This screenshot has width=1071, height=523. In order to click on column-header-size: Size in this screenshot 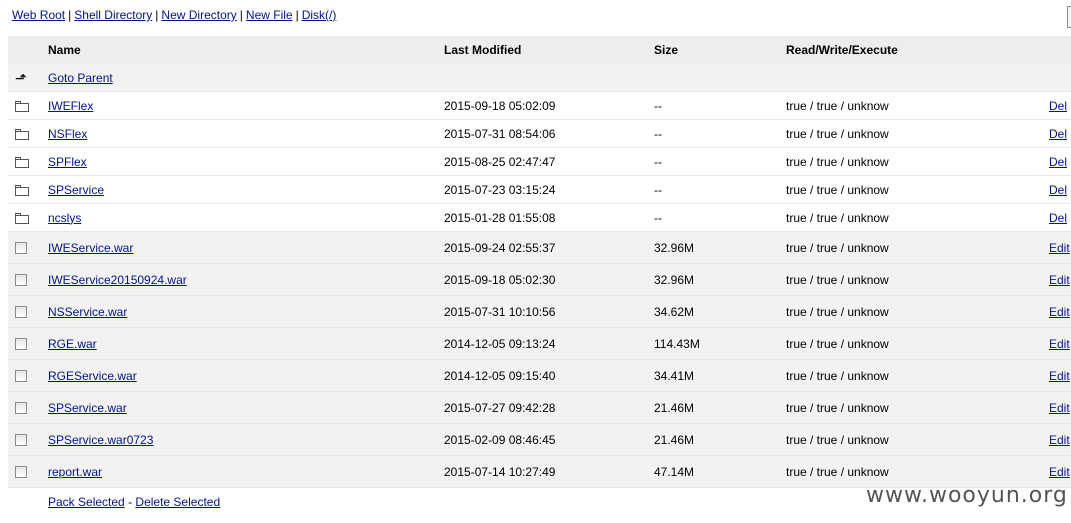, I will do `click(666, 50)`.